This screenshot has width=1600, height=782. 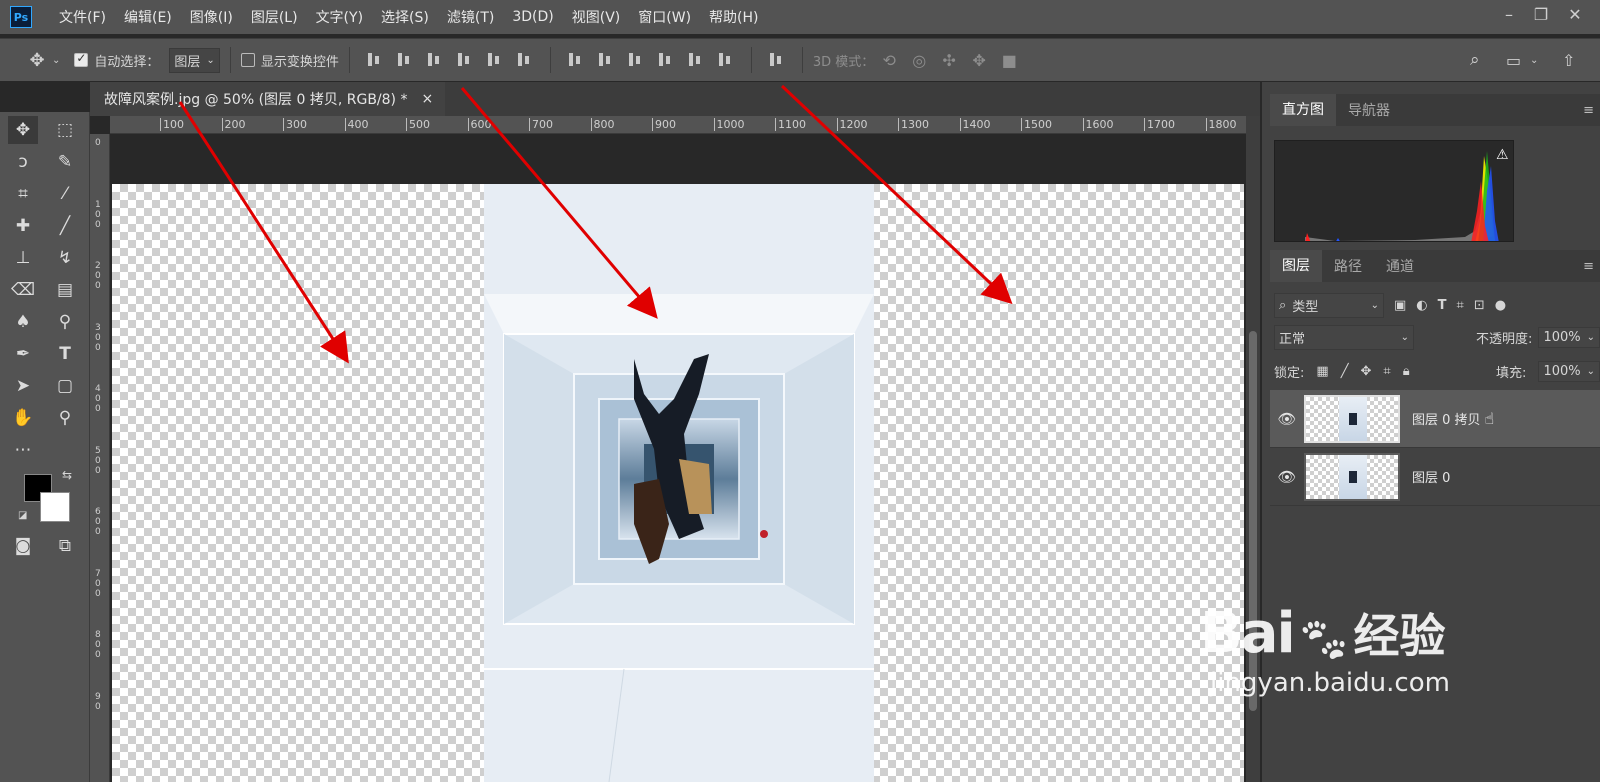 I want to click on screen-mode-icon: ⧉, so click(x=65, y=546).